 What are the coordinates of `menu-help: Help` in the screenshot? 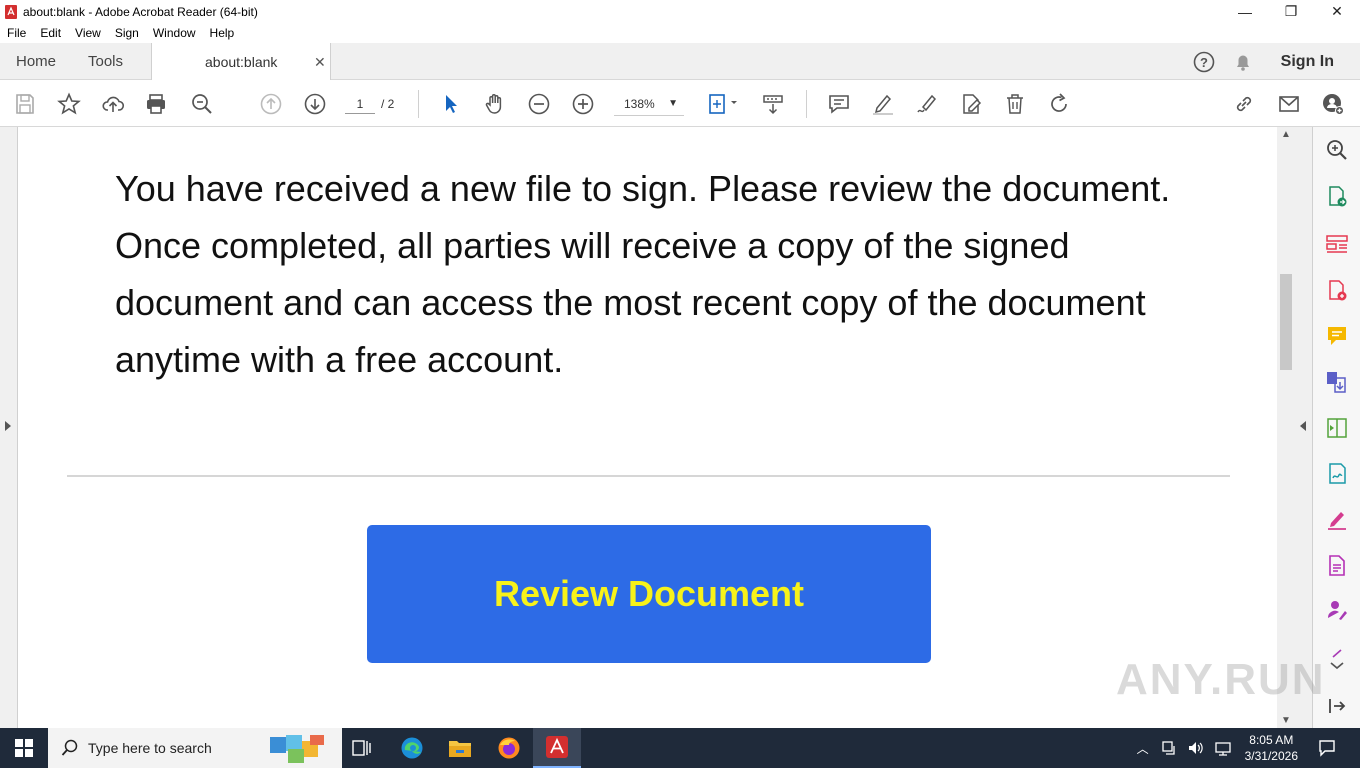 It's located at (222, 33).